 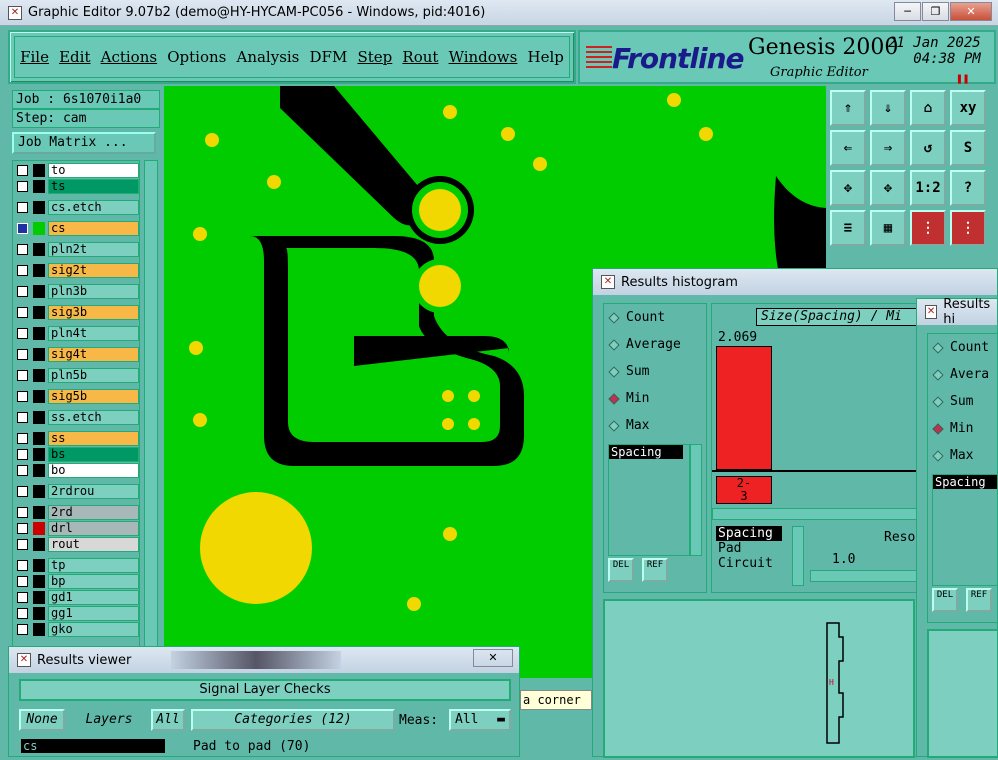 I want to click on layer-row-cs: cs, so click(x=77, y=228).